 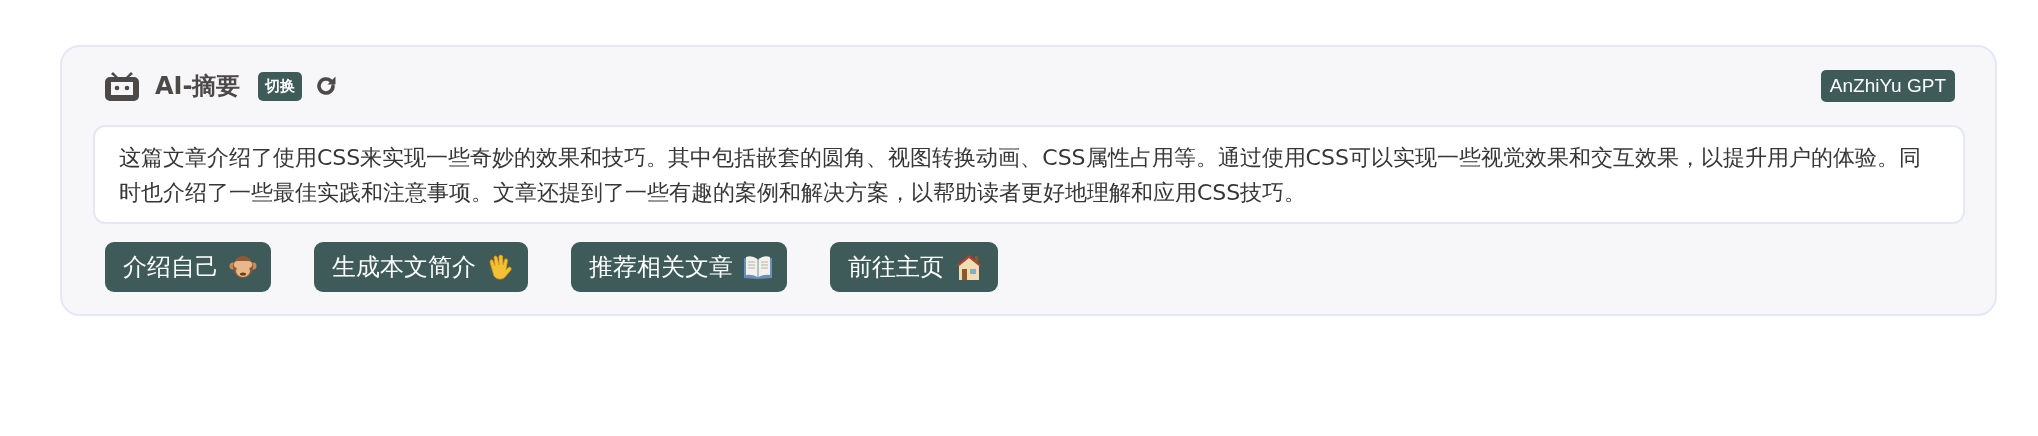 I want to click on suggestion-button: 前往主页, so click(x=914, y=267).